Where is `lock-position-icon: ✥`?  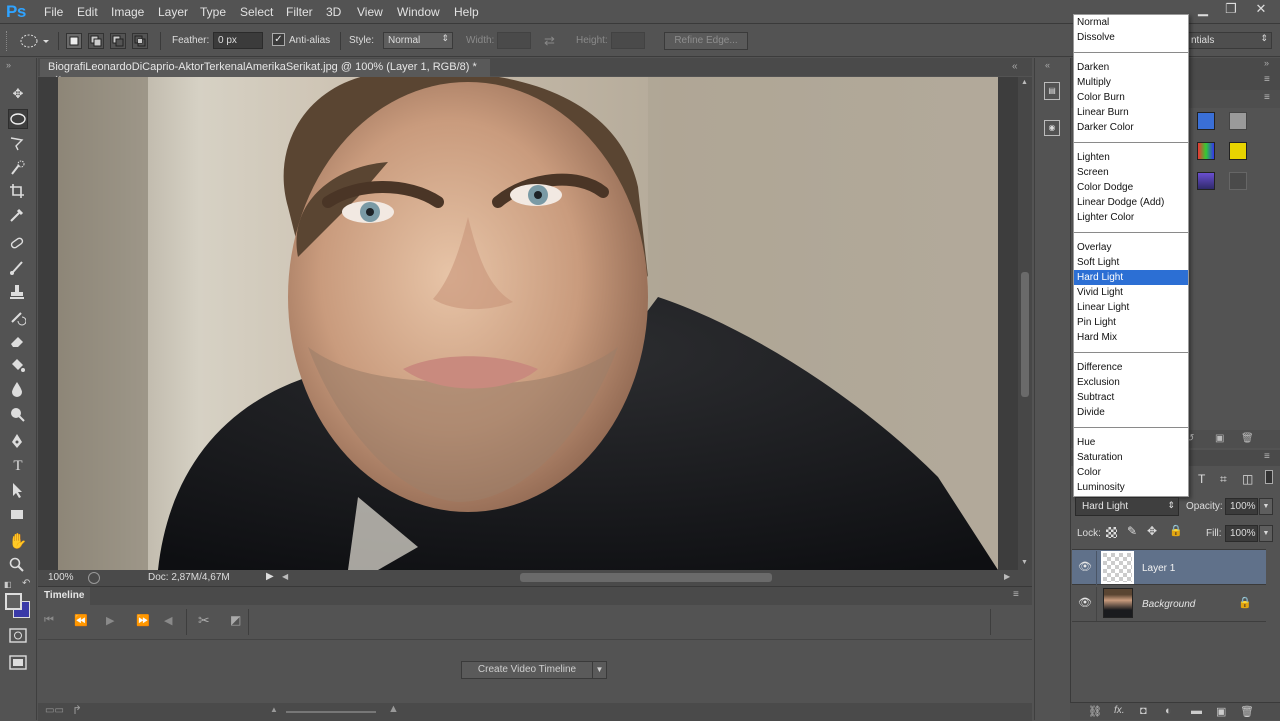
lock-position-icon: ✥ is located at coordinates (1152, 531).